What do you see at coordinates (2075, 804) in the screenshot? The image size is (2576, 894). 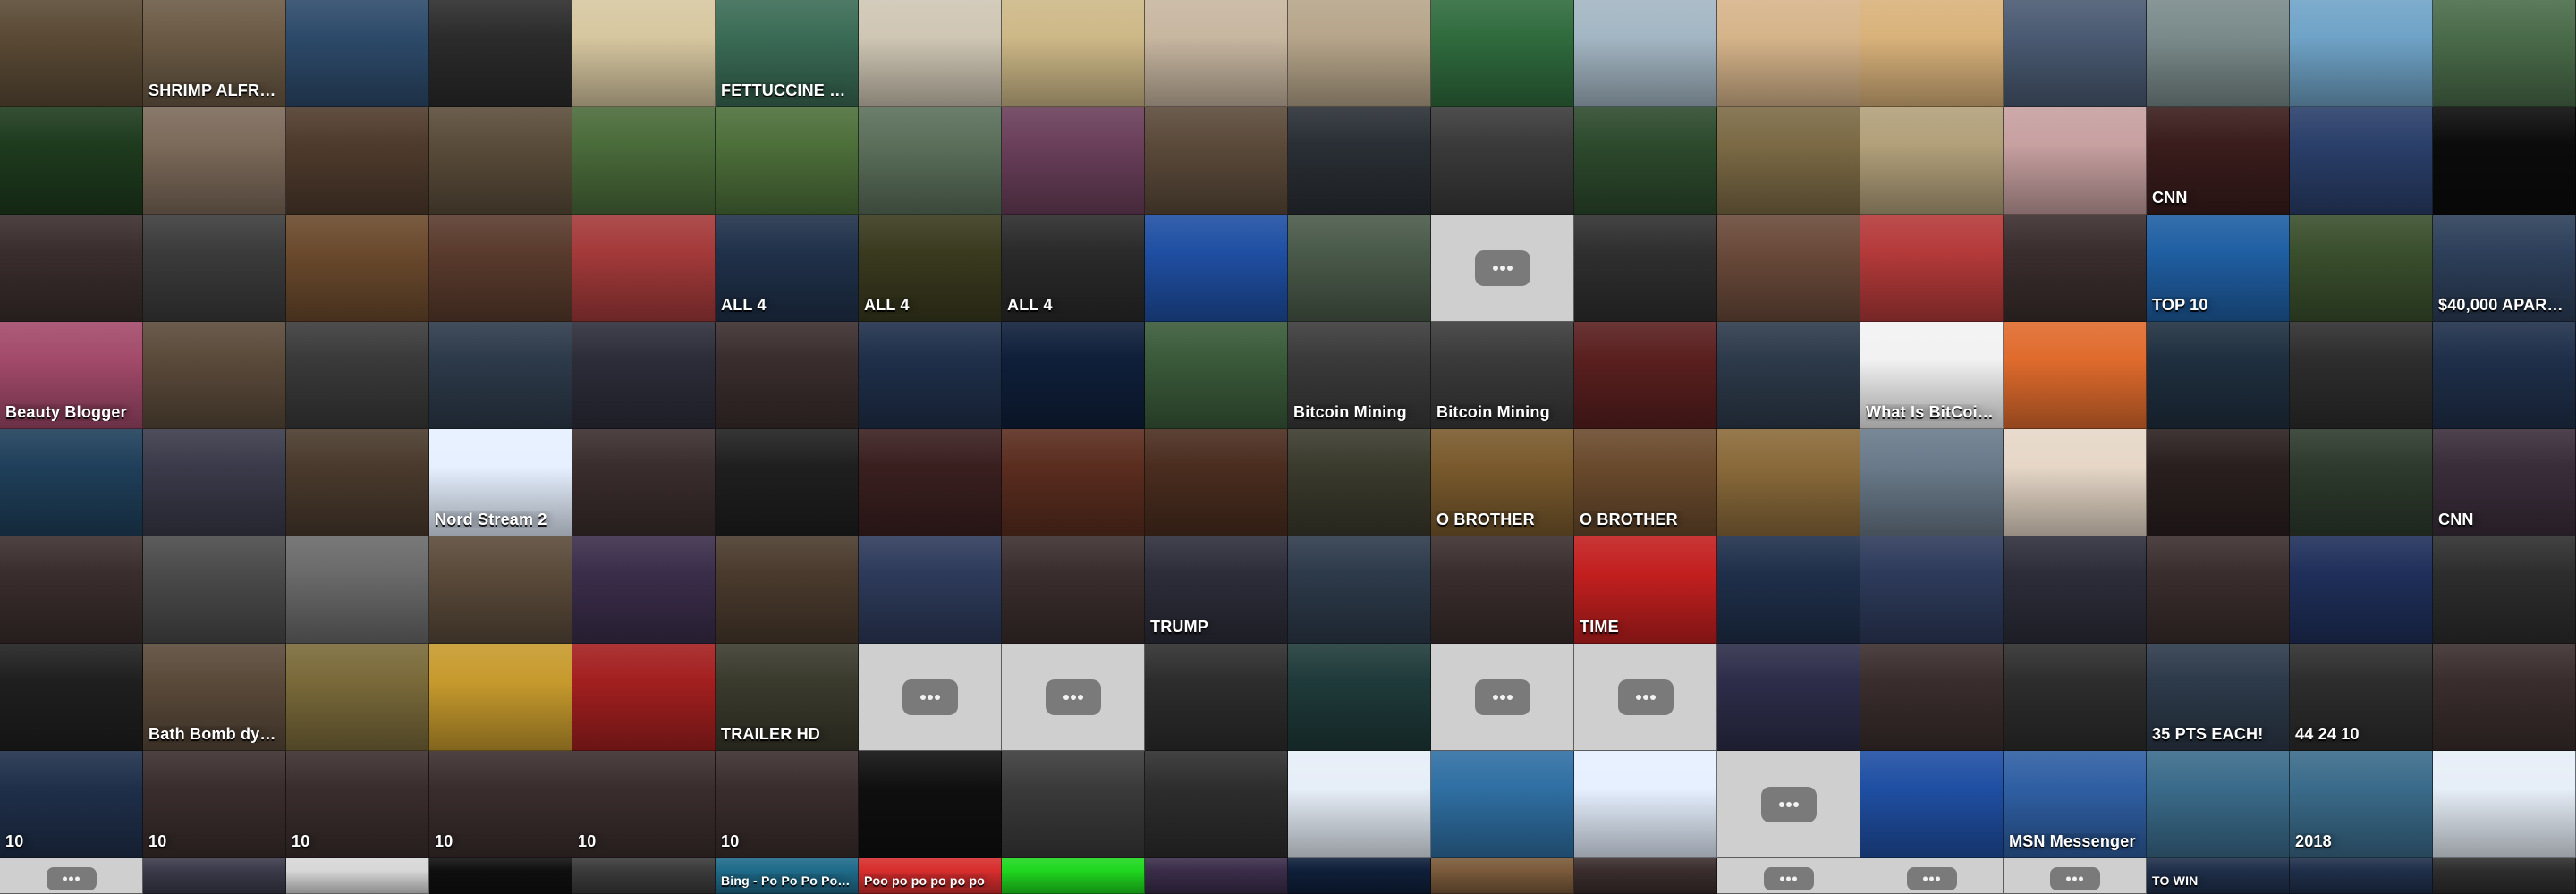 I see `video-thumbnail: MSN Messenger` at bounding box center [2075, 804].